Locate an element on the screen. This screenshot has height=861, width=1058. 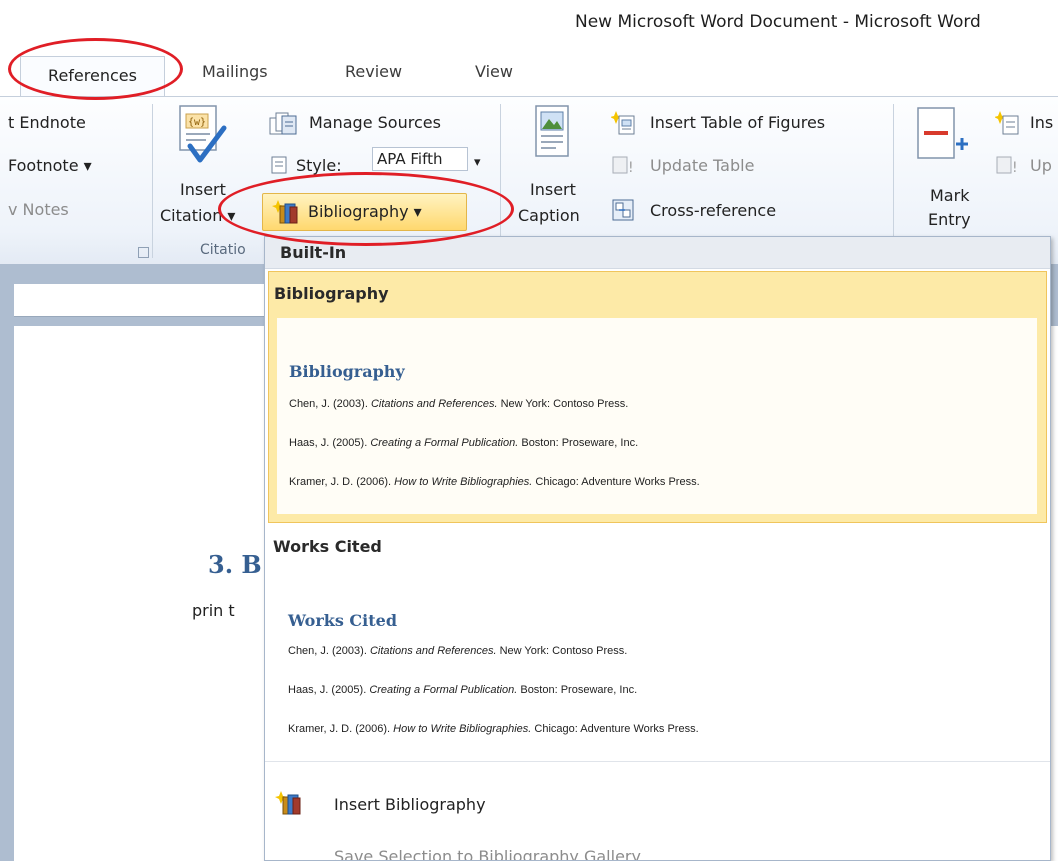
insert-caption-button: Caption is located at coordinates (549, 215).